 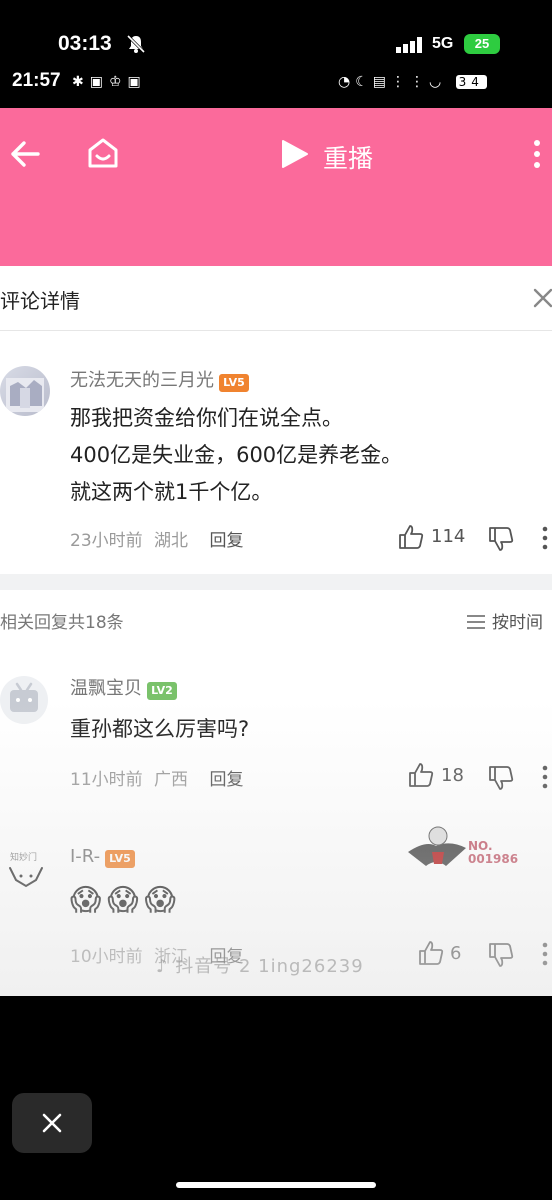 What do you see at coordinates (448, 536) in the screenshot?
I see `like-count: 114` at bounding box center [448, 536].